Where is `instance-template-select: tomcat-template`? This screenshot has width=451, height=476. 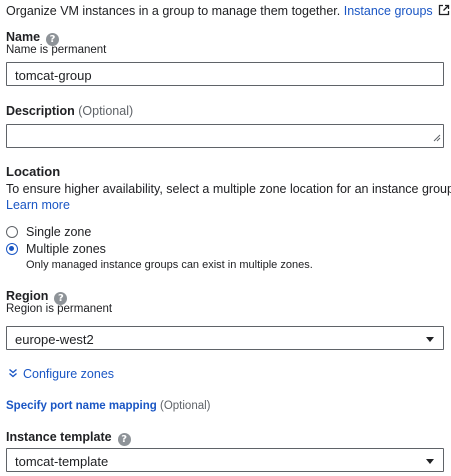
instance-template-select: tomcat-template is located at coordinates (225, 460).